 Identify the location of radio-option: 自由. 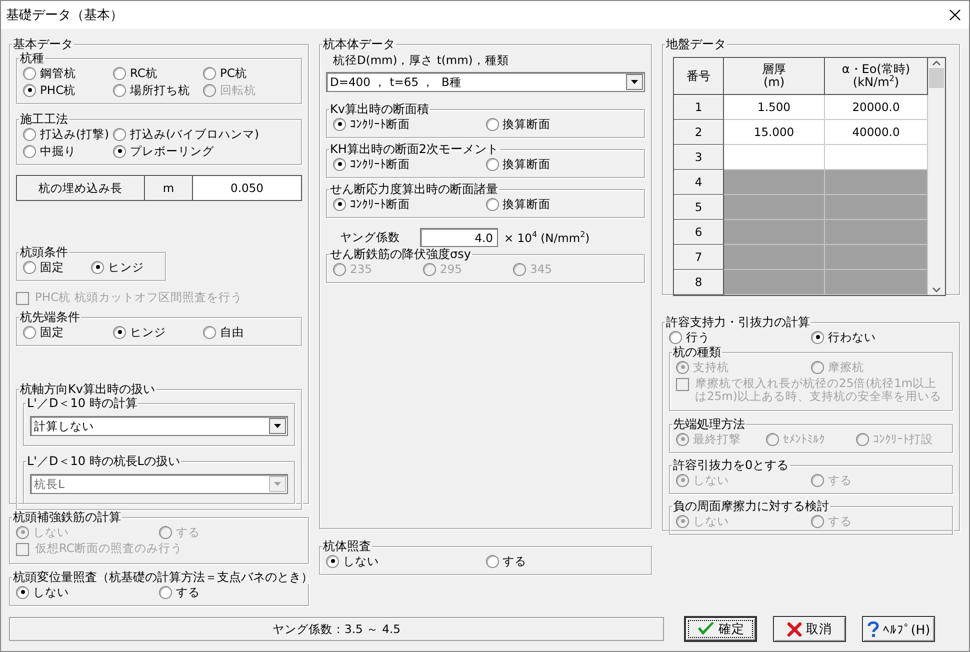
(248, 332).